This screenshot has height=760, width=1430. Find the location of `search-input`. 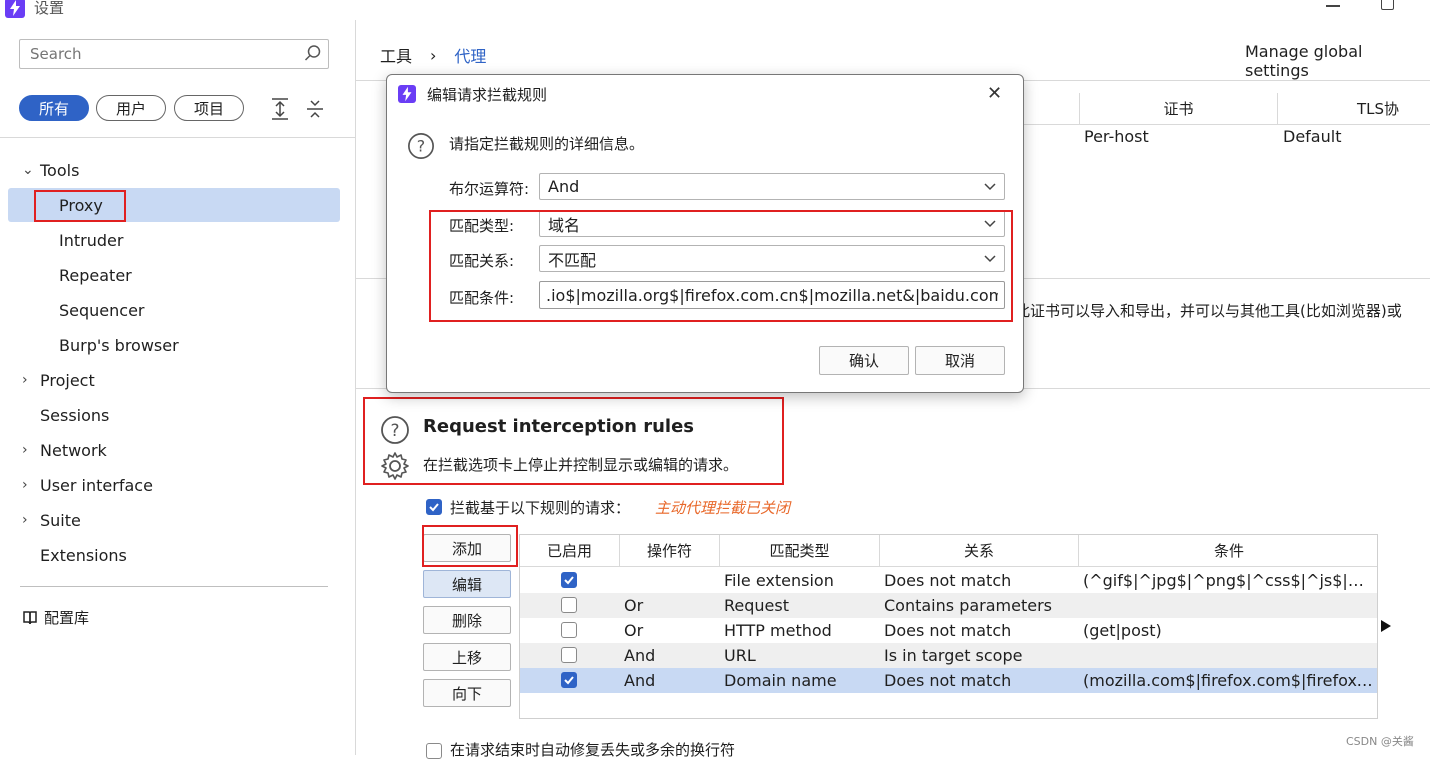

search-input is located at coordinates (160, 54).